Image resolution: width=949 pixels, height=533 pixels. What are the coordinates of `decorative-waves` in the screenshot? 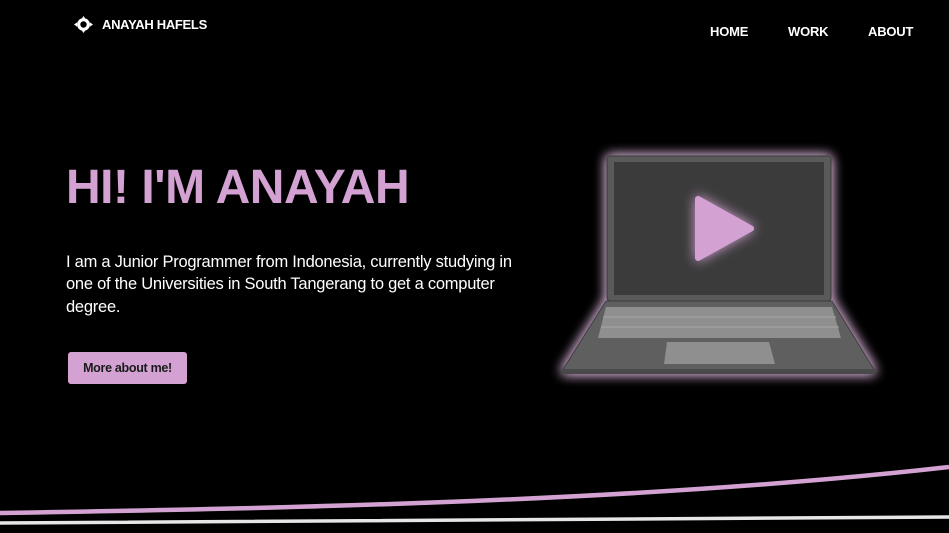 It's located at (474, 494).